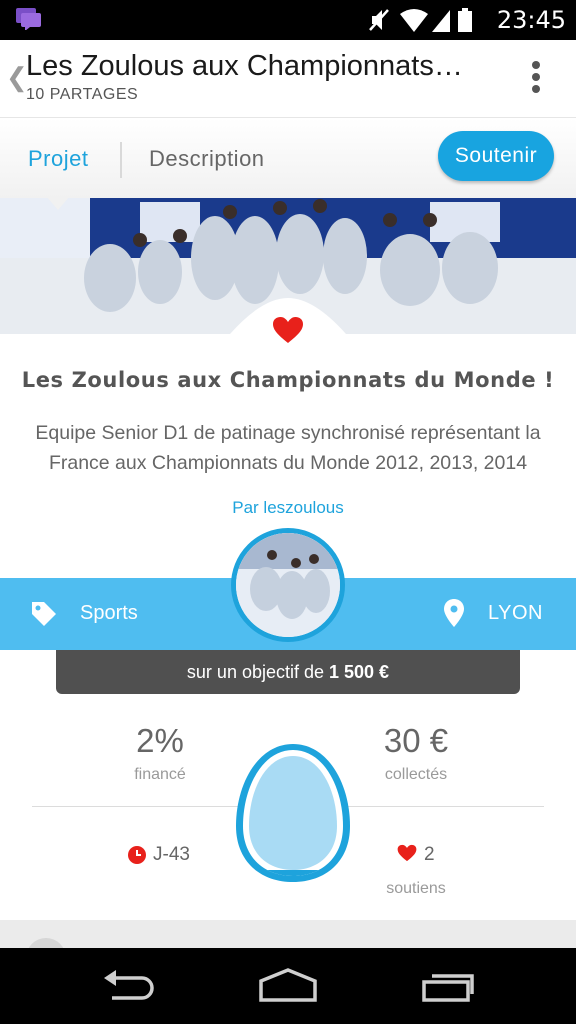 The height and width of the screenshot is (1024, 576). Describe the element at coordinates (429, 854) in the screenshot. I see `supporters-count: 2` at that location.